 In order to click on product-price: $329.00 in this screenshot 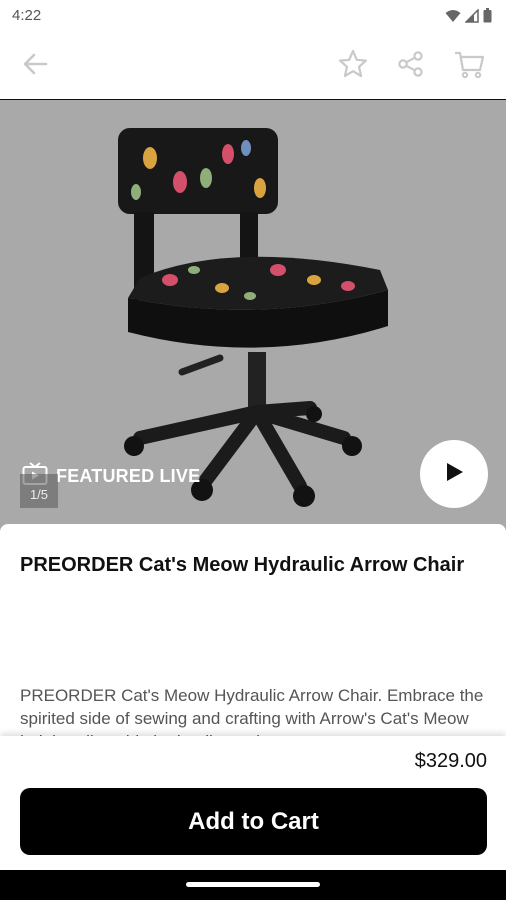, I will do `click(450, 761)`.